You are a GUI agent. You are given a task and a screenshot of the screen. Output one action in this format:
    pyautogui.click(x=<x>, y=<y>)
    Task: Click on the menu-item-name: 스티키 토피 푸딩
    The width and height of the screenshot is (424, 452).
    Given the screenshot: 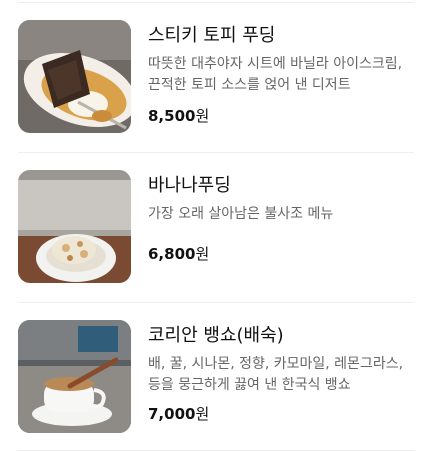 What is the action you would take?
    pyautogui.click(x=212, y=35)
    